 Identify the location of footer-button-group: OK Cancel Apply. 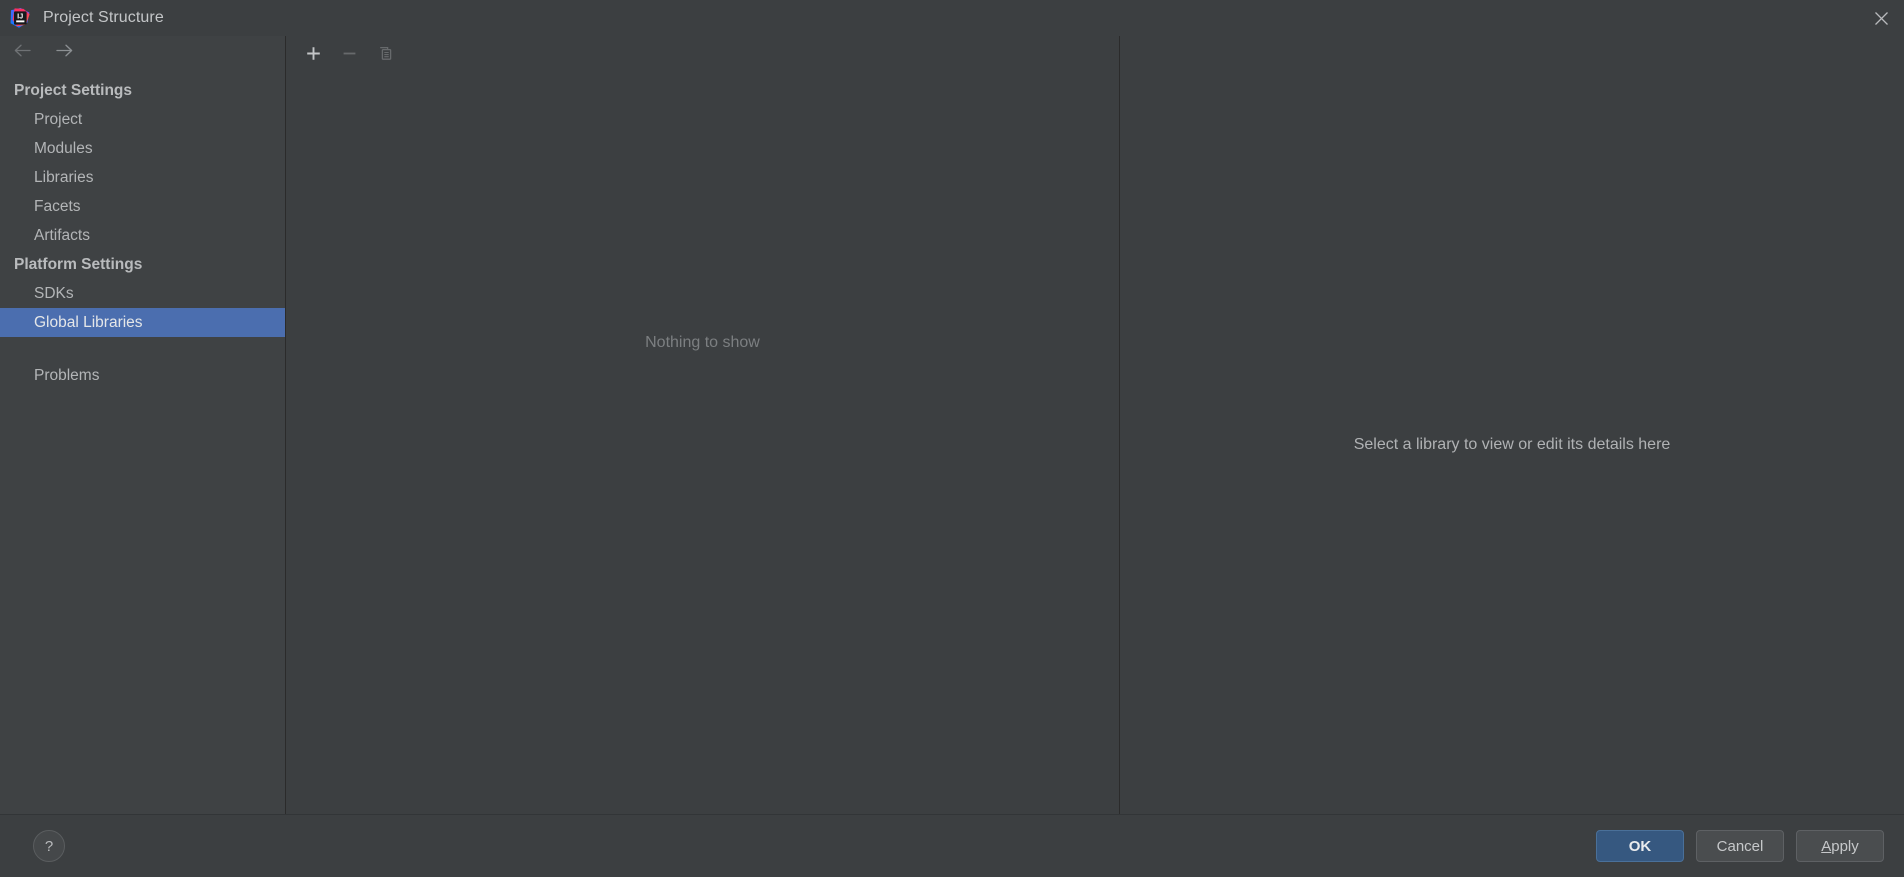
(1740, 846).